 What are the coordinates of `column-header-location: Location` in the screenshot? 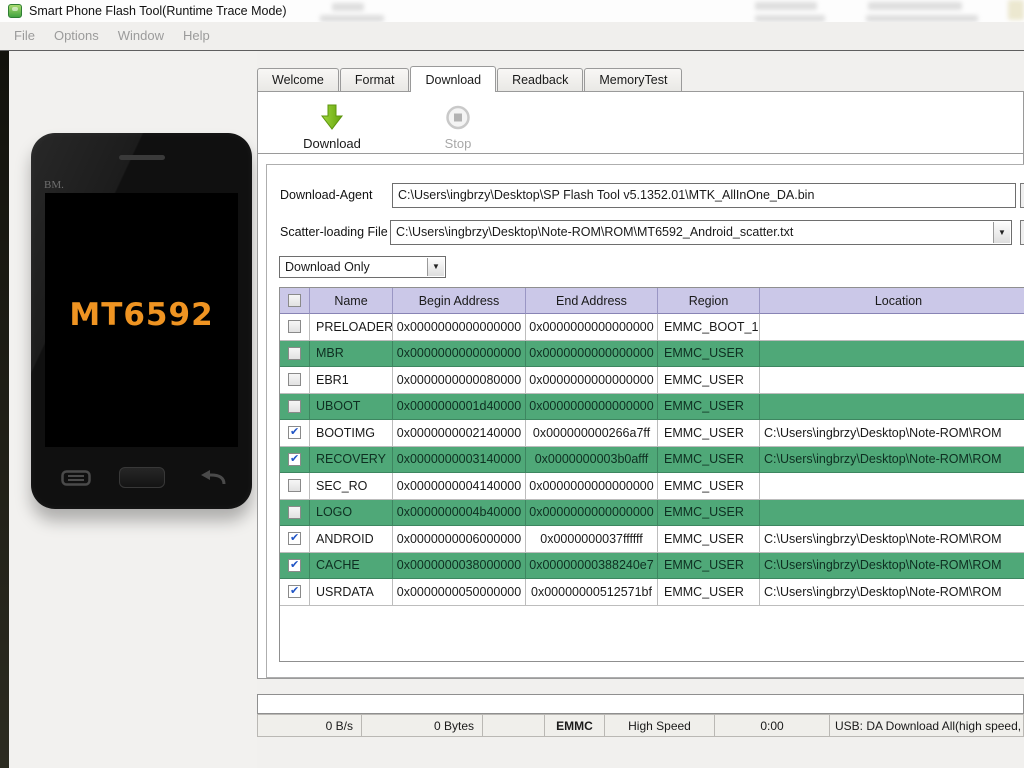 It's located at (892, 301).